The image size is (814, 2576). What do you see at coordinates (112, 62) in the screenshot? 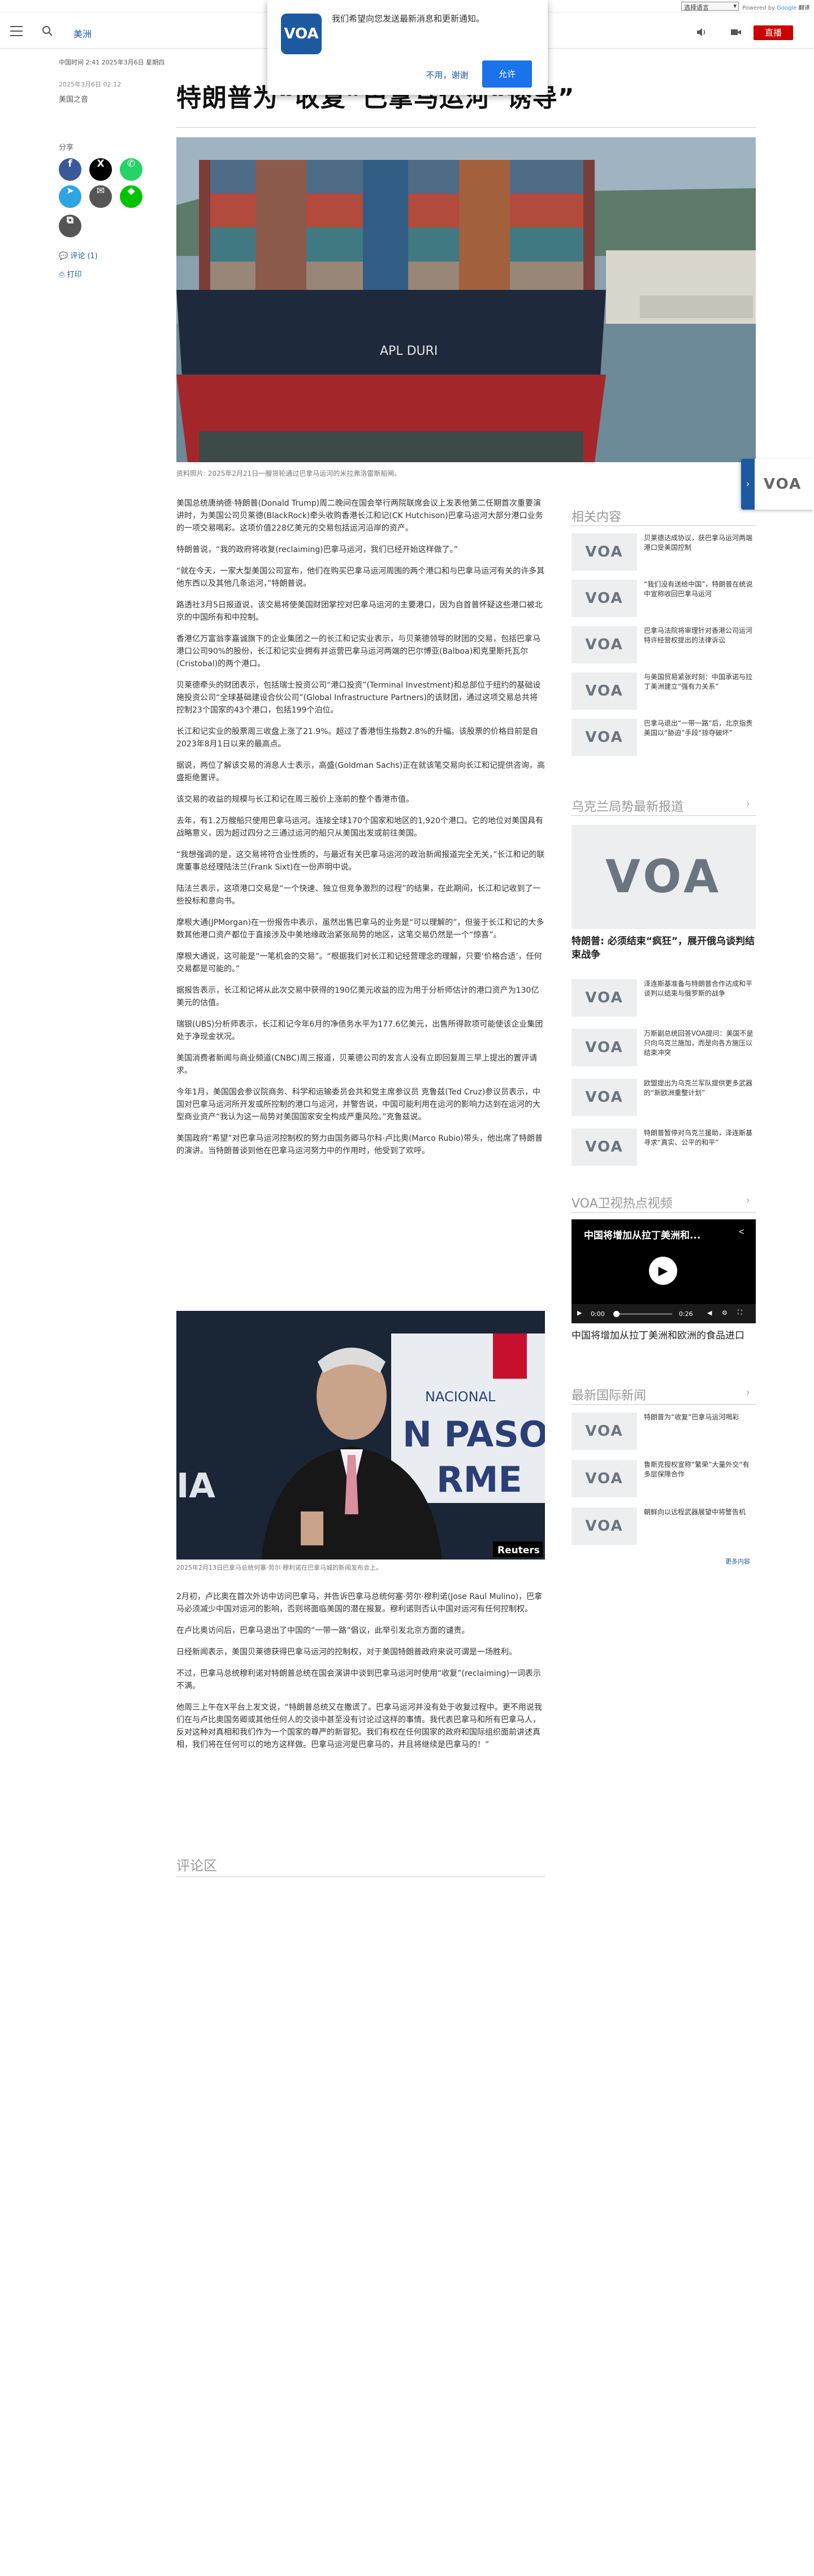
I see `dateline: 中国时间 2:41 2025年3月6日 星期四` at bounding box center [112, 62].